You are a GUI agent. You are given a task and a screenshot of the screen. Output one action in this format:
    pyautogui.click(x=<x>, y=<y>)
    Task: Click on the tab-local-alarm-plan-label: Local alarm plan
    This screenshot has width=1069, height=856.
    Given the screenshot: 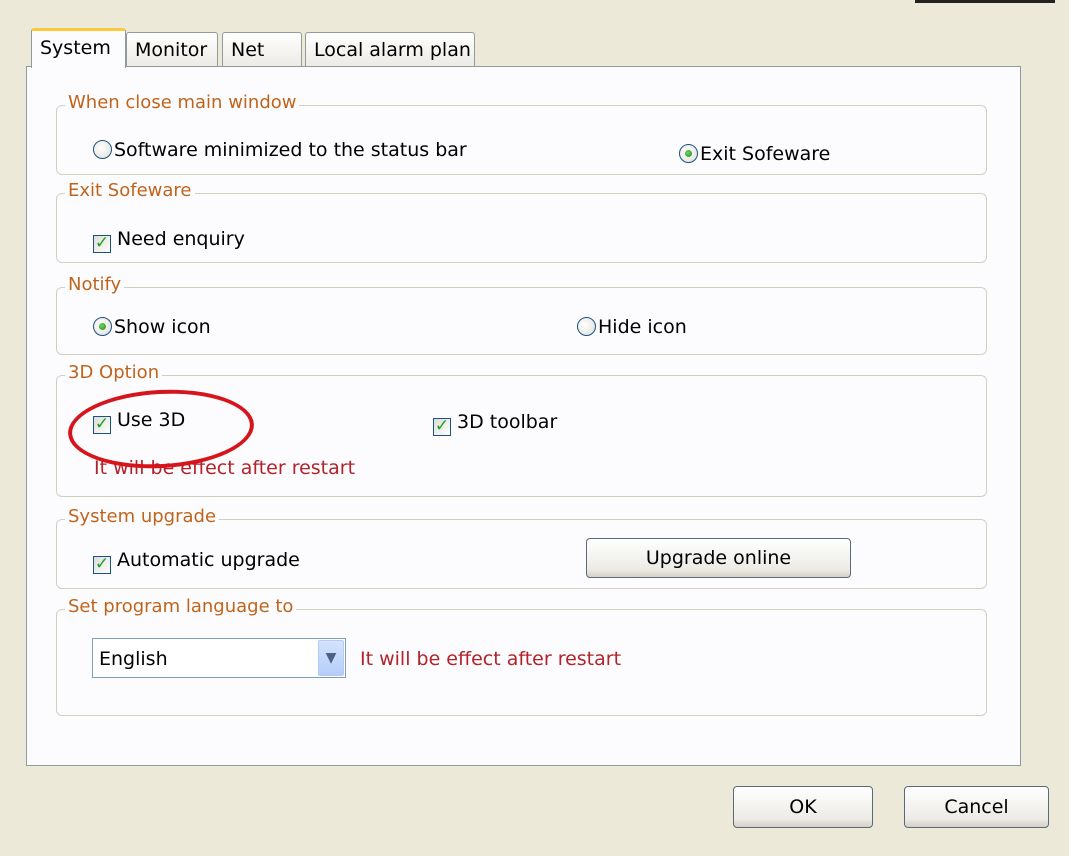 What is the action you would take?
    pyautogui.click(x=392, y=50)
    